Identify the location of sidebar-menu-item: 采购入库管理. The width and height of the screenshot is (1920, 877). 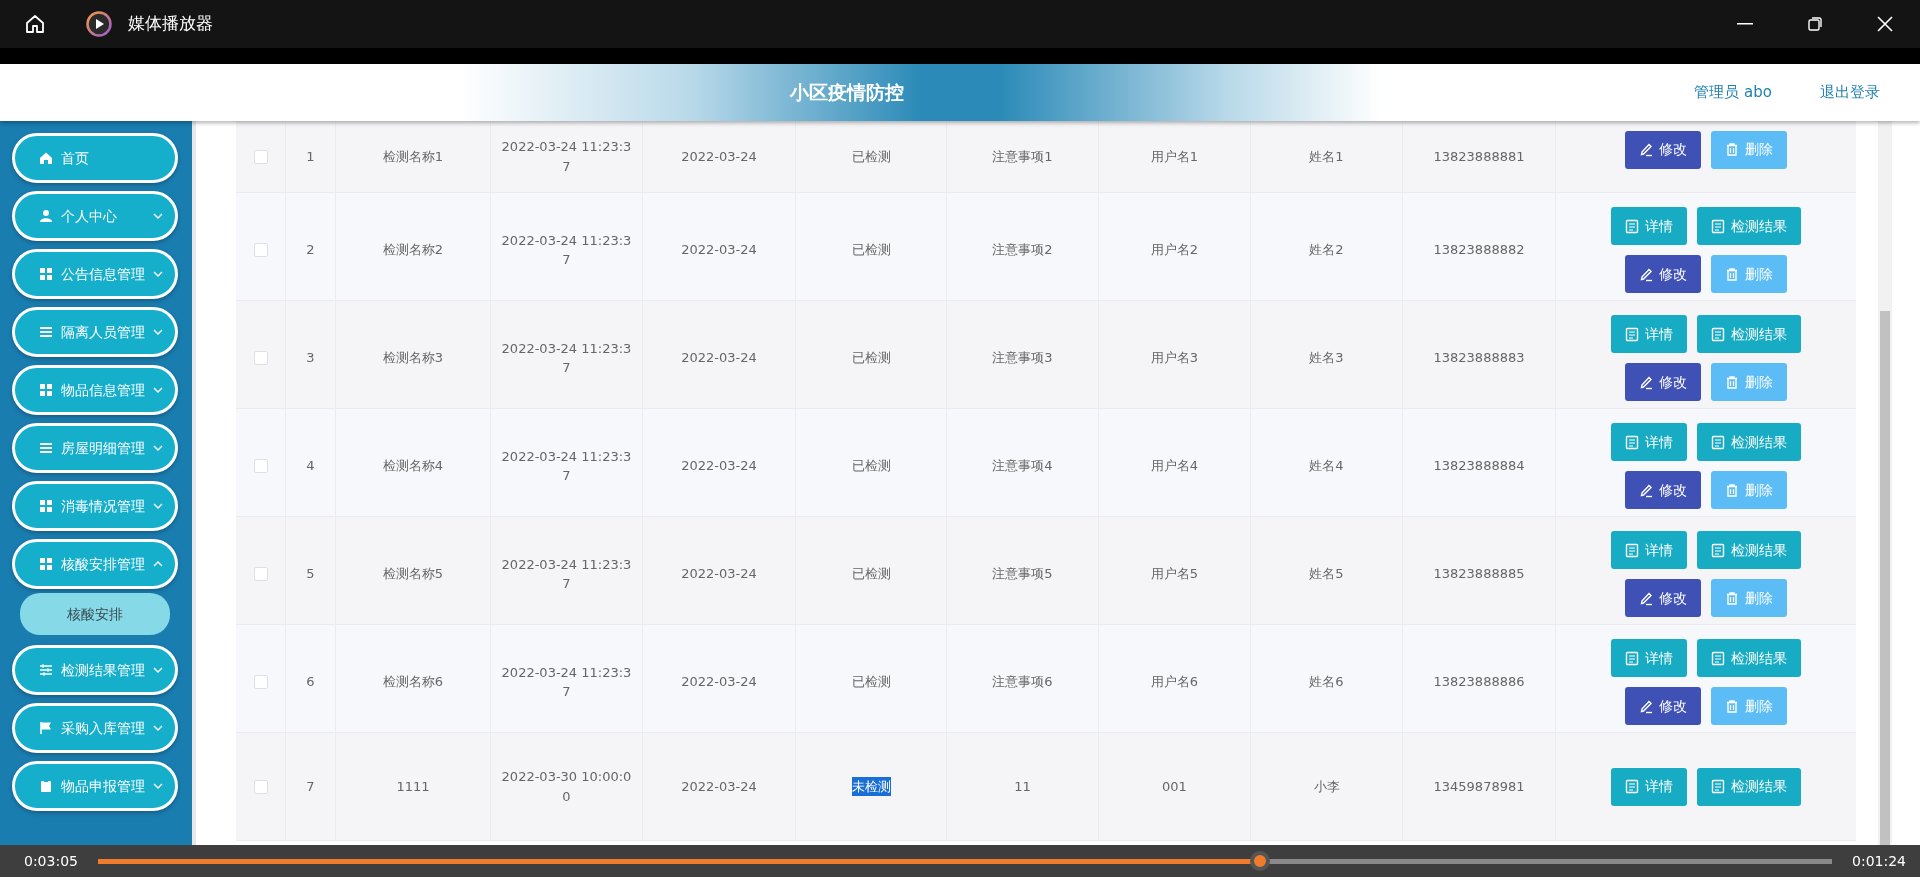
(95, 728).